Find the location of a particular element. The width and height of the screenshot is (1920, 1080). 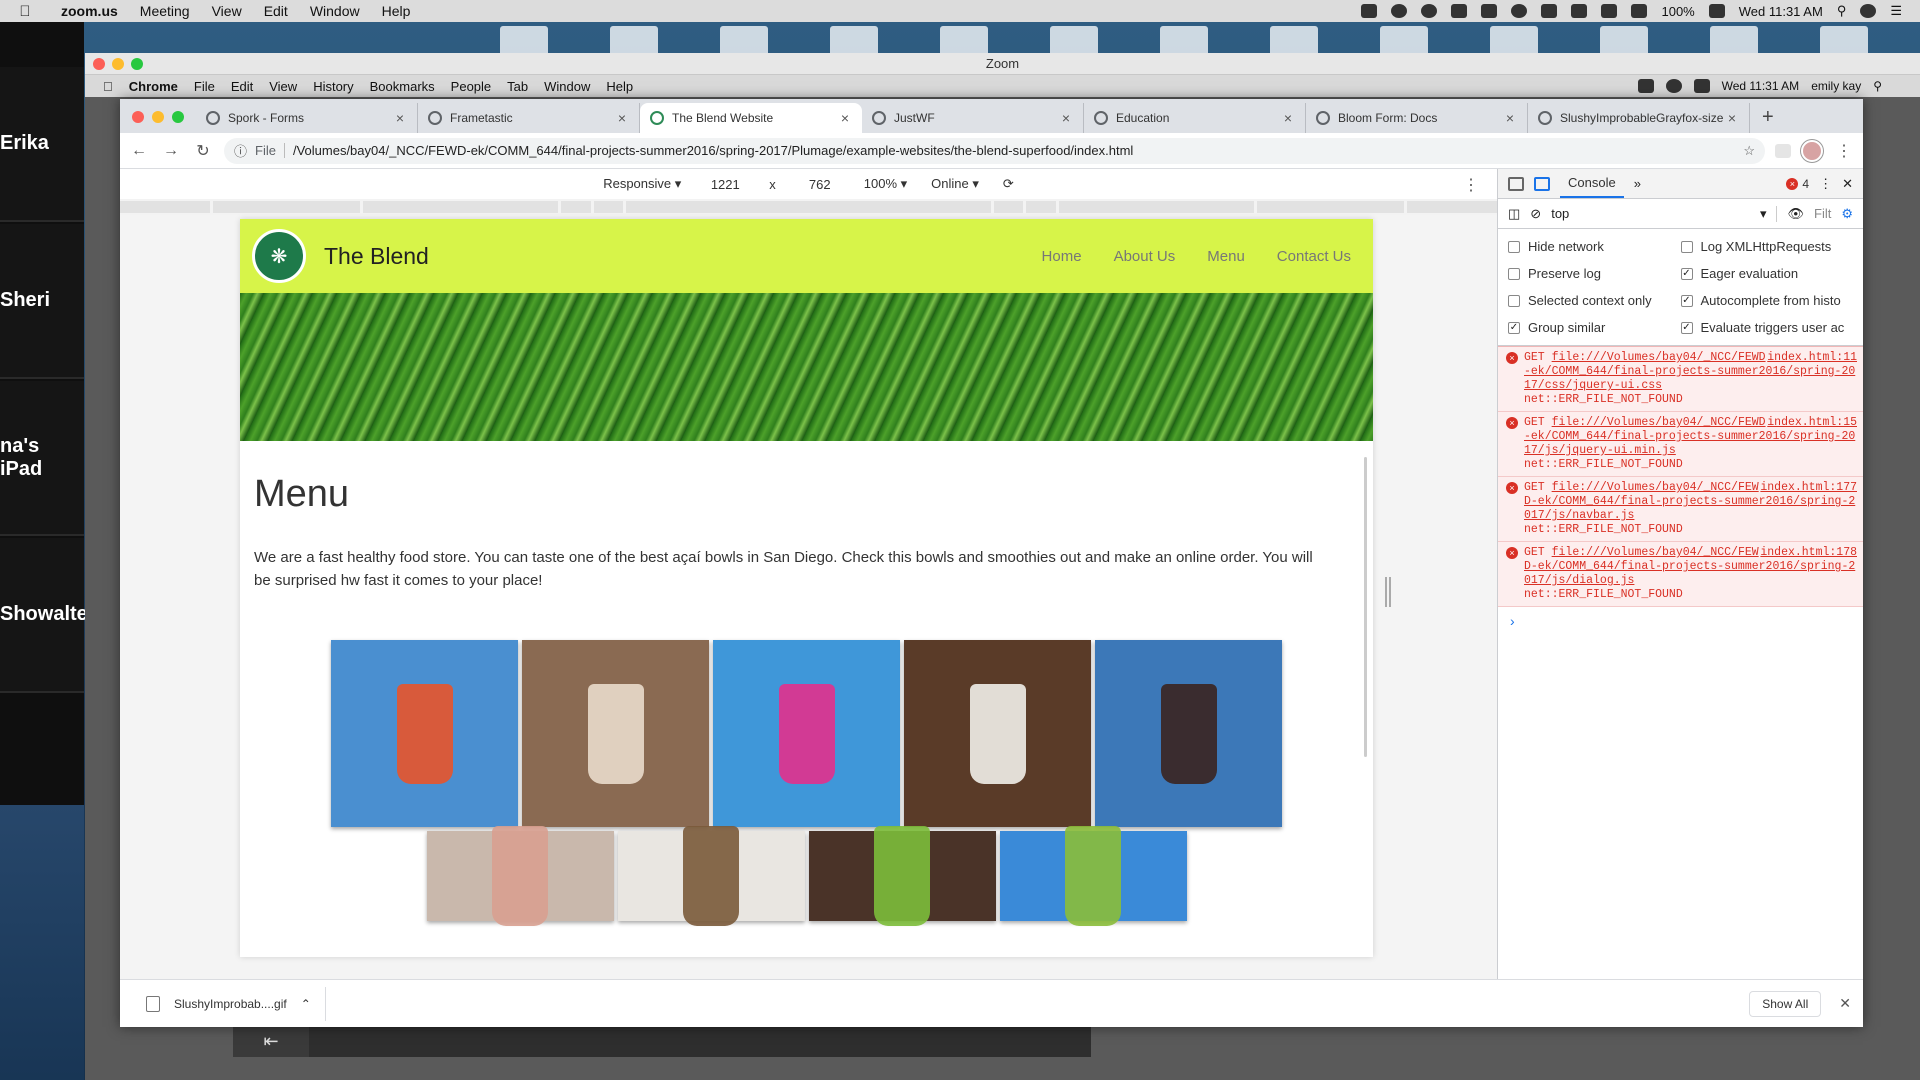

error-source-link: index.html:178 is located at coordinates (1808, 553).